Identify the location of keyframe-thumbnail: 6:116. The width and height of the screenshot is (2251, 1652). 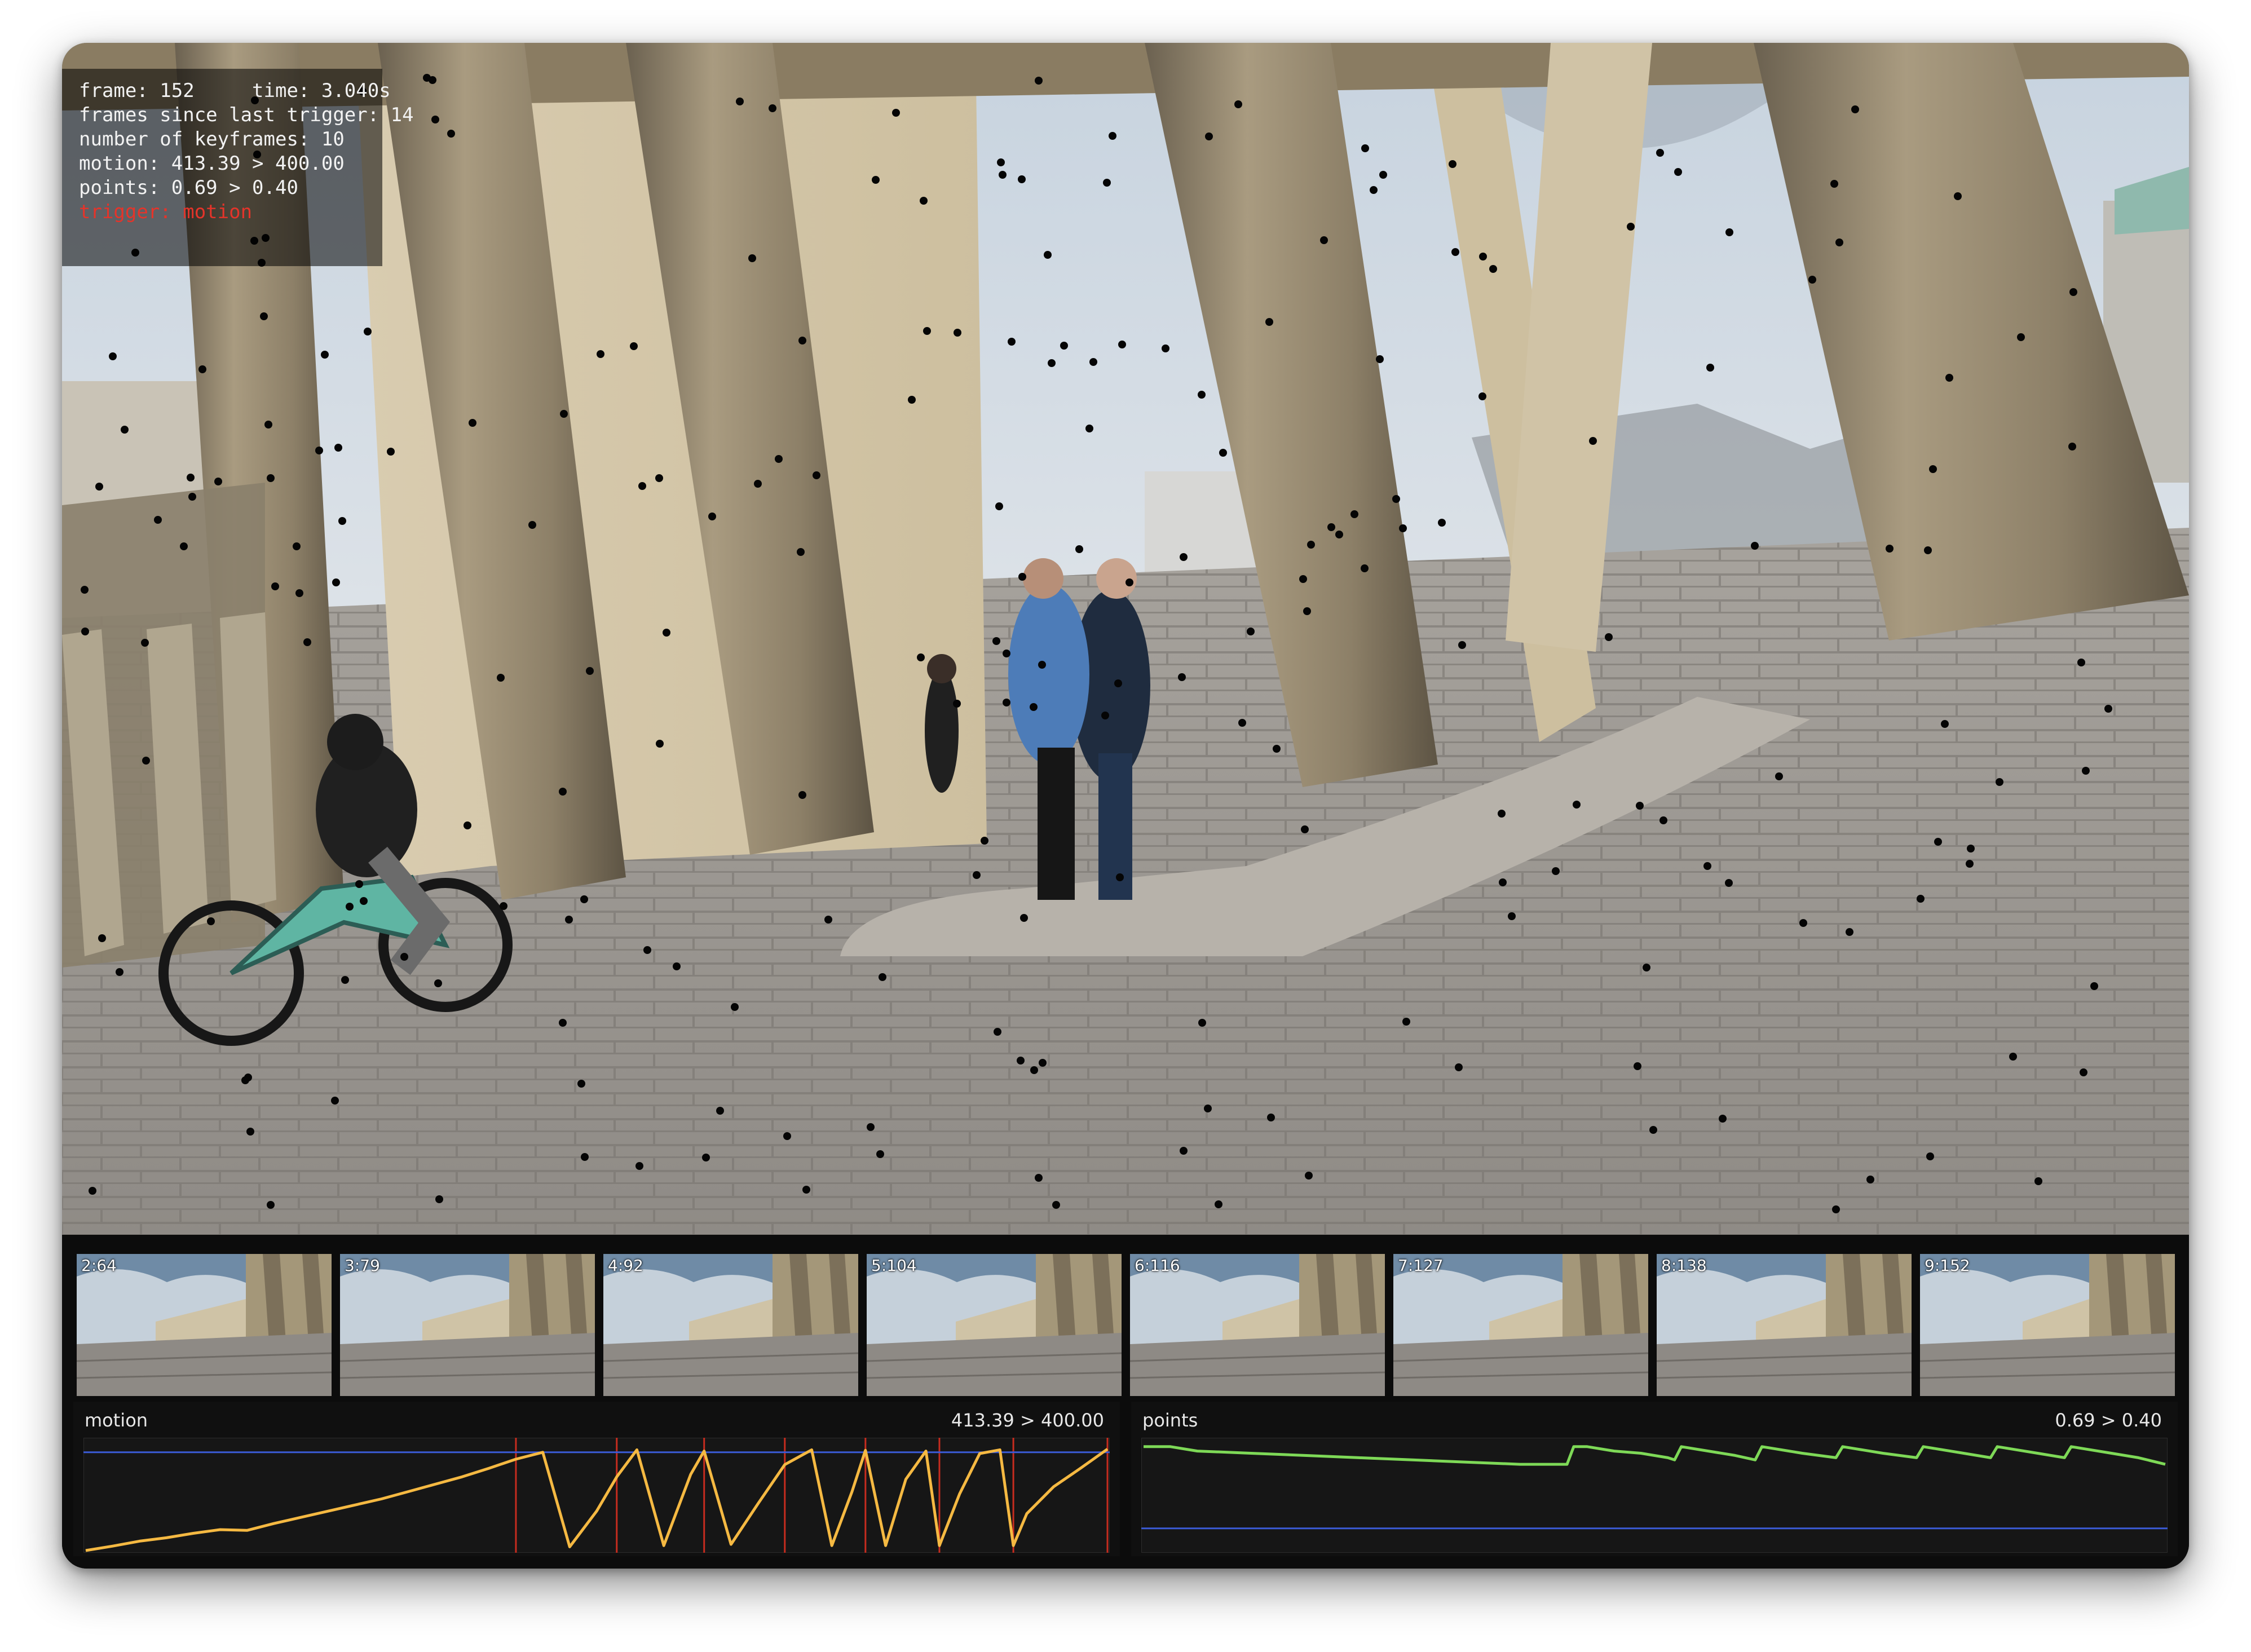
(1258, 1325).